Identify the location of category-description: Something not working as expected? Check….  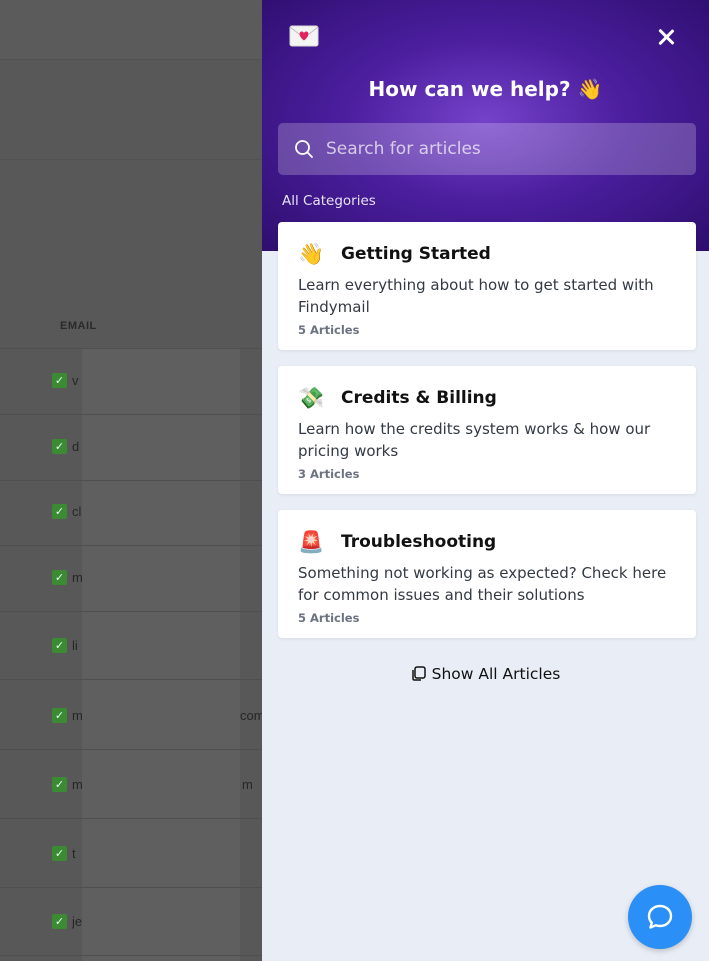
(482, 584).